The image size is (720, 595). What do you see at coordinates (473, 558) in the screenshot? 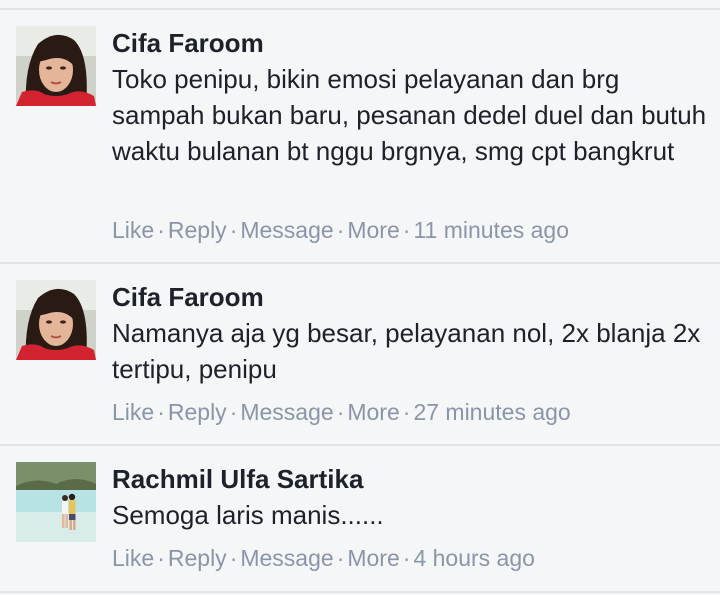
I see `timestamp: 4 hours ago` at bounding box center [473, 558].